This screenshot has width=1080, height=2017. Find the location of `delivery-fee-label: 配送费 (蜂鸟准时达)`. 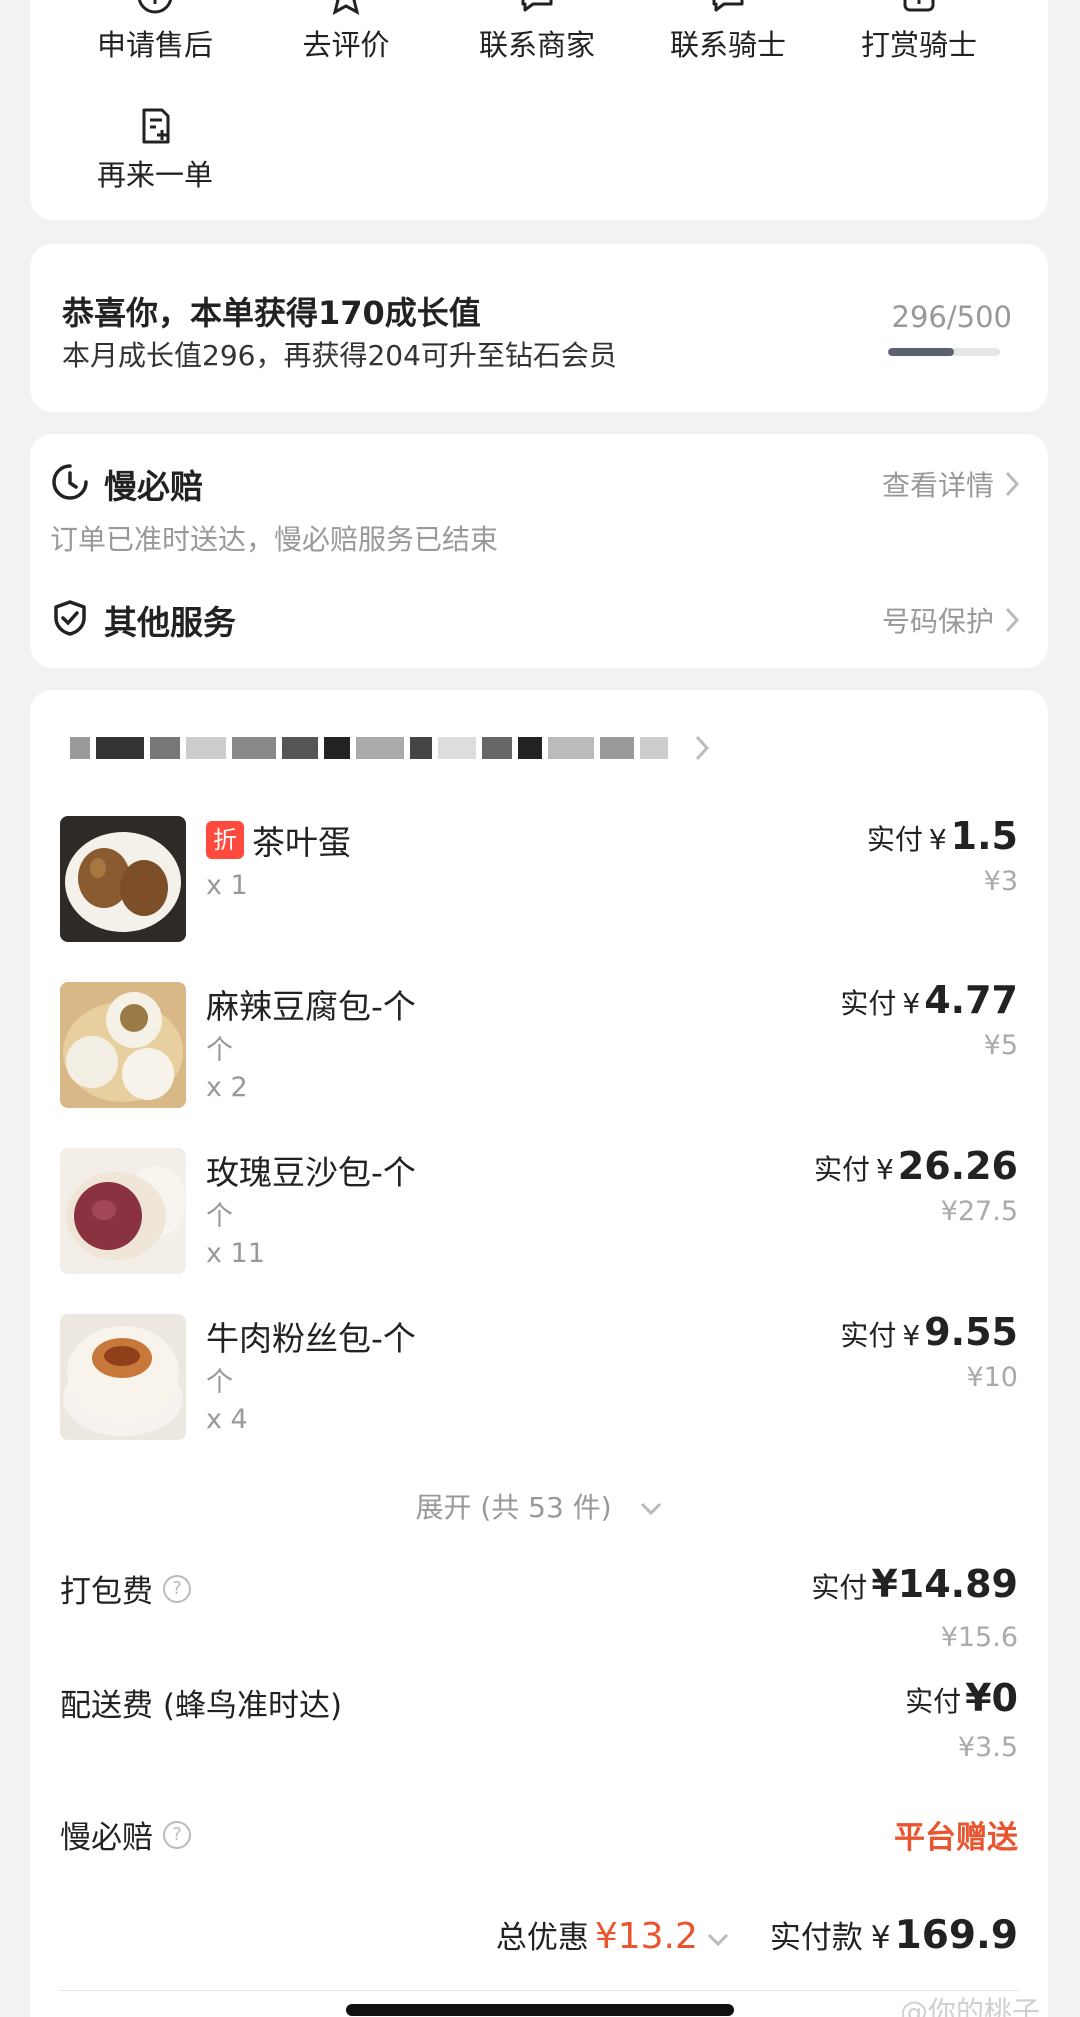

delivery-fee-label: 配送费 (蜂鸟准时达) is located at coordinates (201, 1702).